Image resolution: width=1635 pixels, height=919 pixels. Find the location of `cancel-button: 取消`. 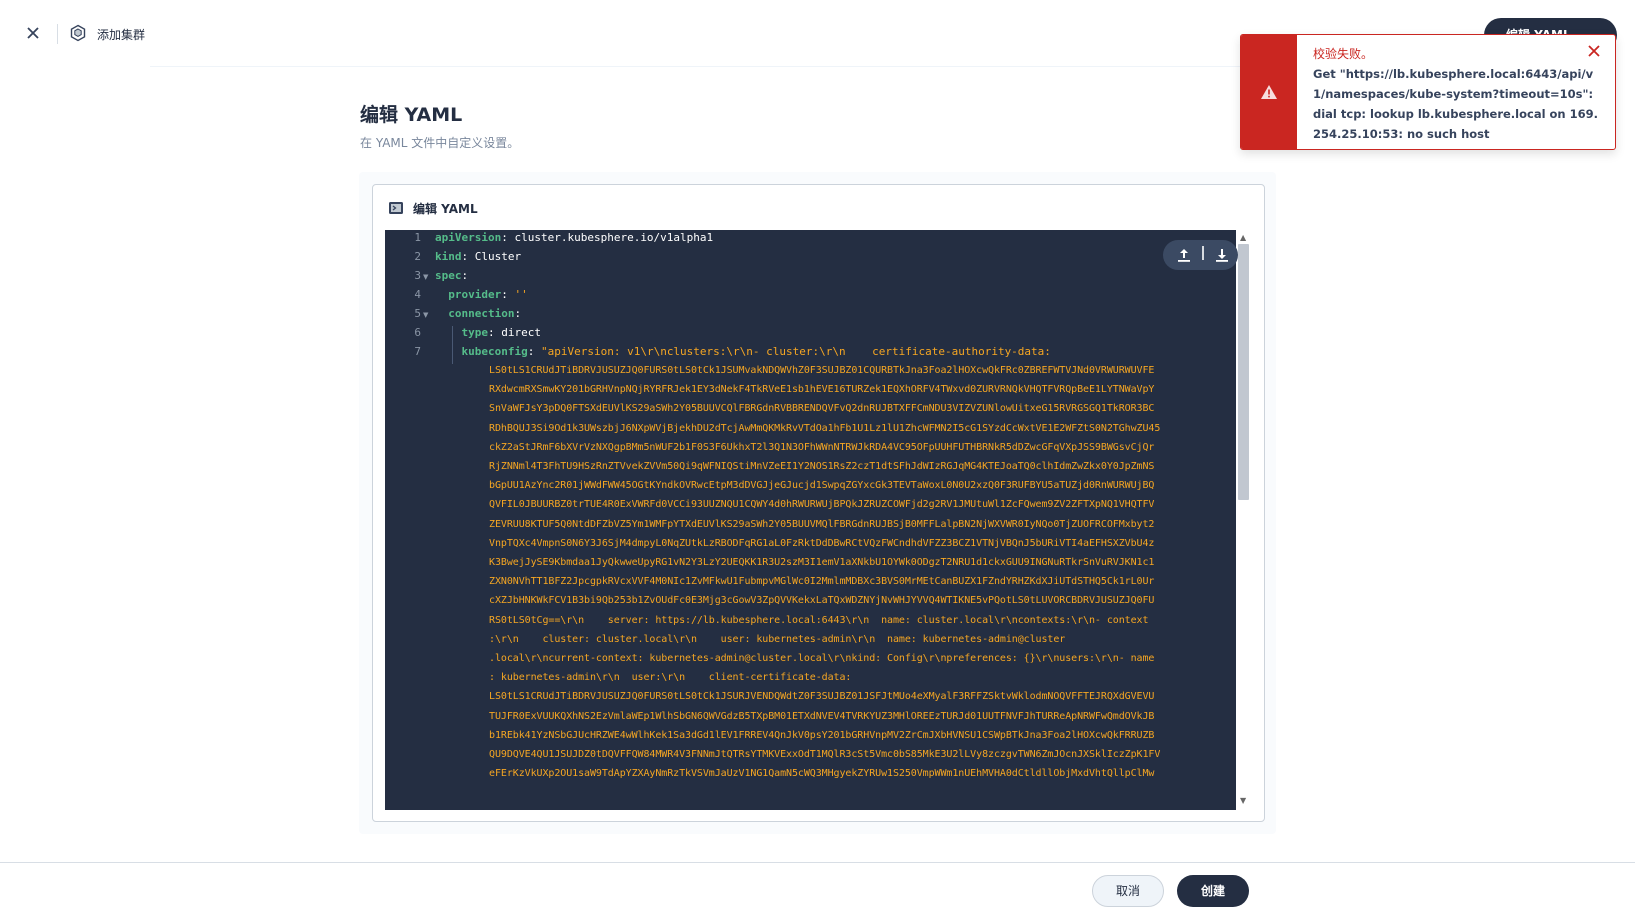

cancel-button: 取消 is located at coordinates (1128, 891).